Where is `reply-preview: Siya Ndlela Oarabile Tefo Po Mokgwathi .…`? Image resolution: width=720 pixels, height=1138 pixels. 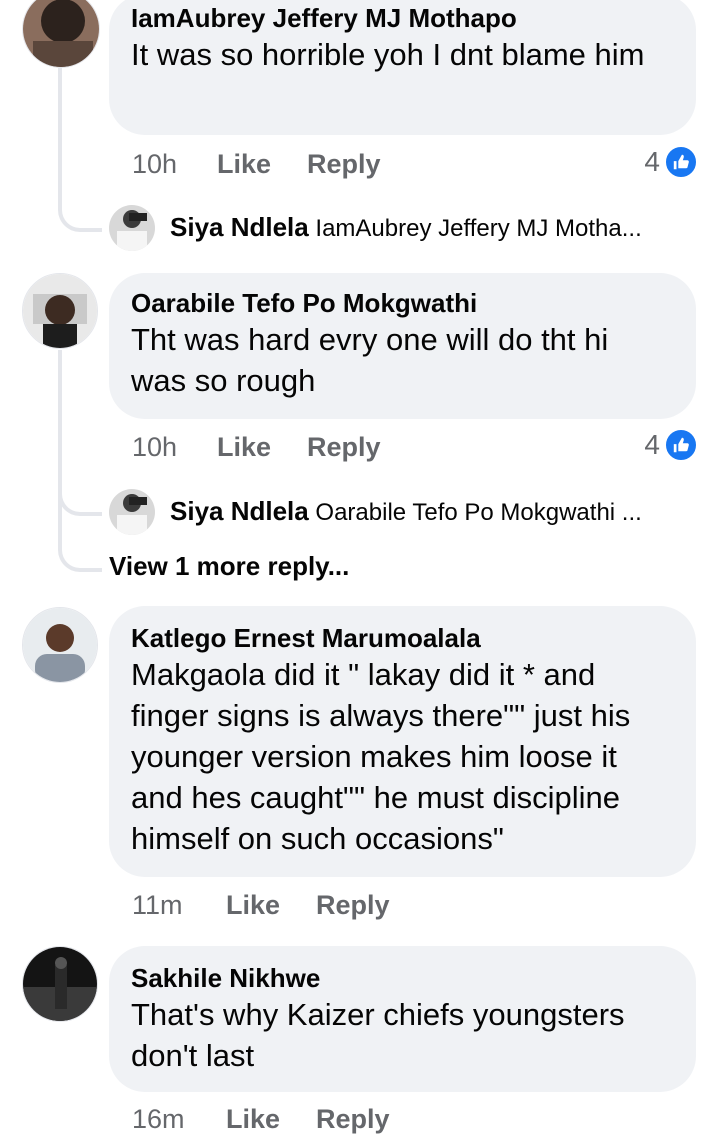
reply-preview: Siya Ndlela Oarabile Tefo Po Mokgwathi .… is located at coordinates (406, 511).